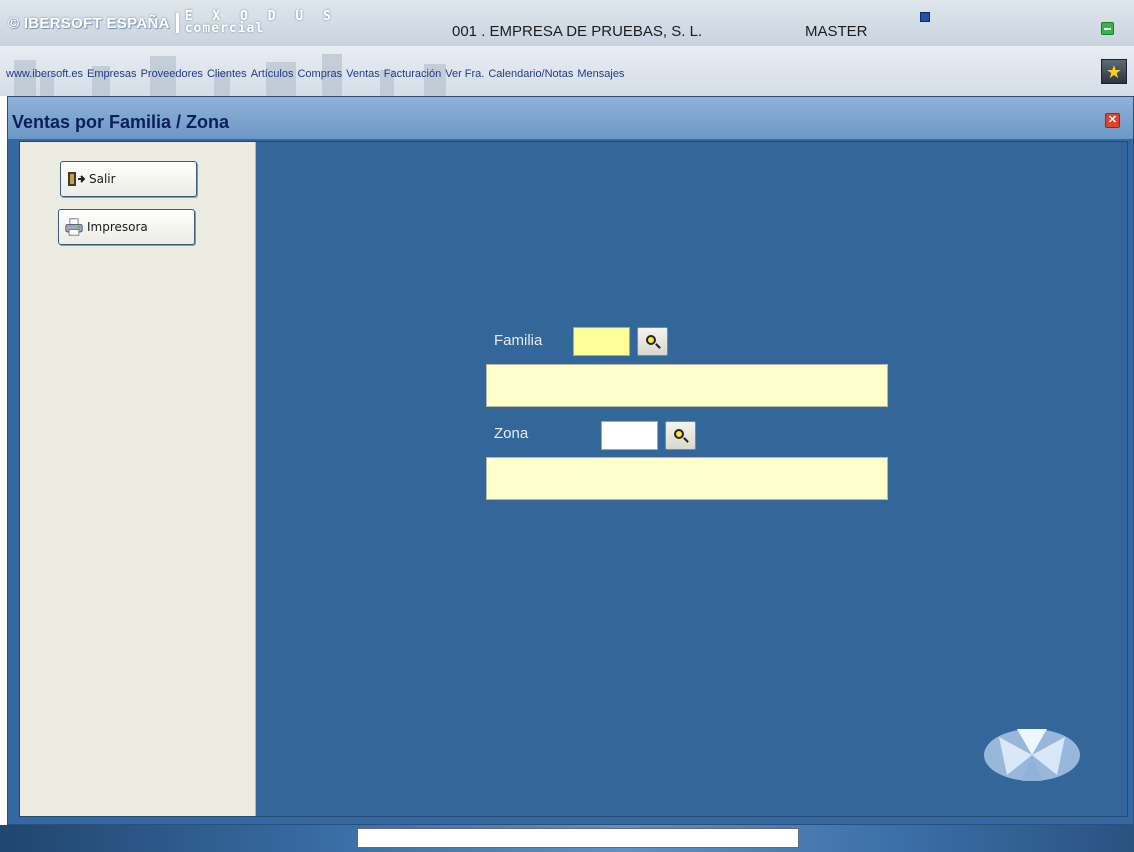 Image resolution: width=1134 pixels, height=852 pixels. What do you see at coordinates (227, 74) in the screenshot?
I see `menu-item-clientes: Clientes` at bounding box center [227, 74].